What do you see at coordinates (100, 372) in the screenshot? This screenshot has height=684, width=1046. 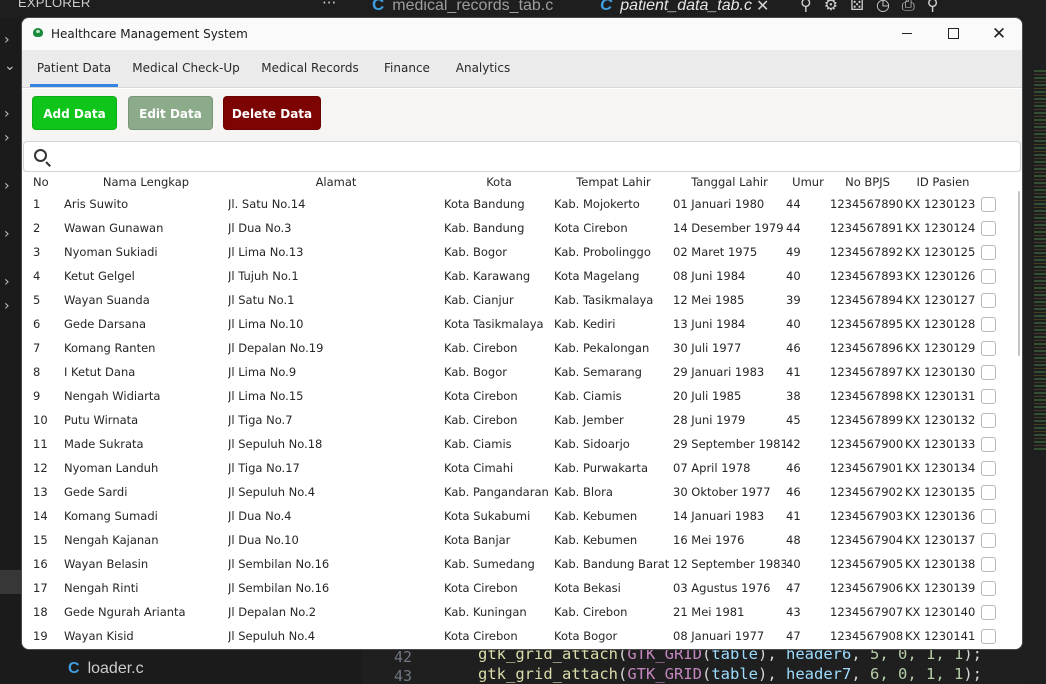 I see `cell-nama-lengkap: I Ketut Dana` at bounding box center [100, 372].